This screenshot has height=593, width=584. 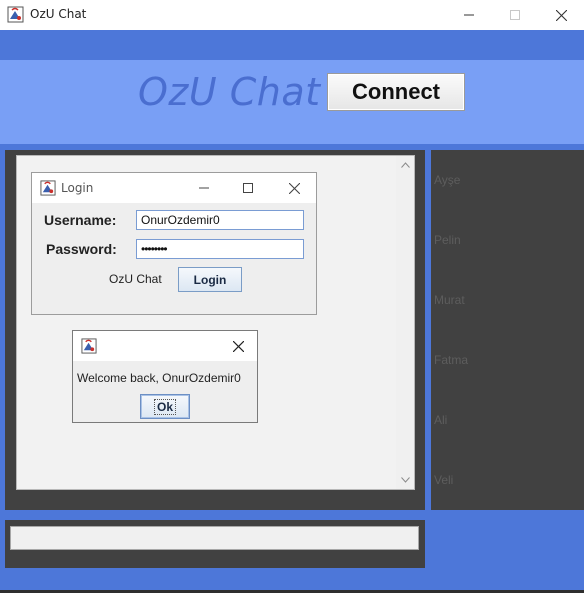 I want to click on login-titlebar: Login, so click(x=174, y=188).